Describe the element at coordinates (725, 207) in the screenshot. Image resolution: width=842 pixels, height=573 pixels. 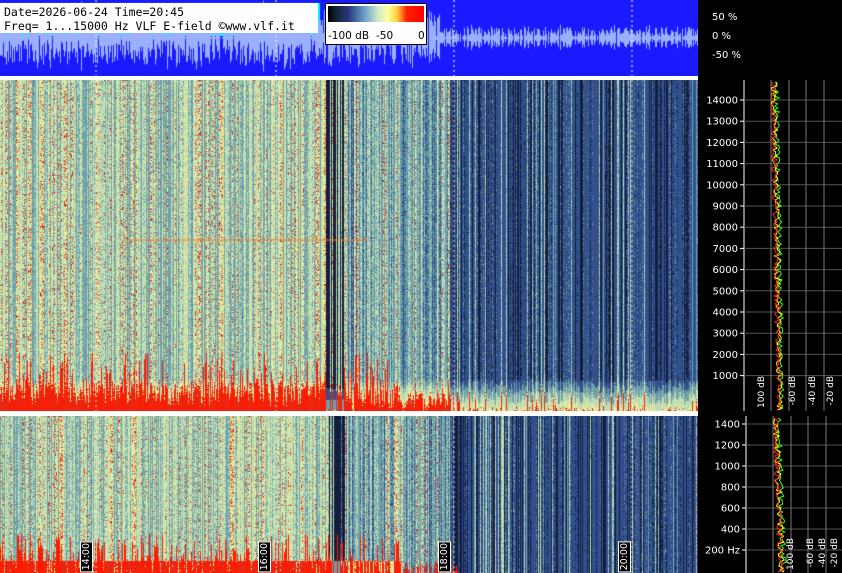
I see `freq-tick-label: 9000` at that location.